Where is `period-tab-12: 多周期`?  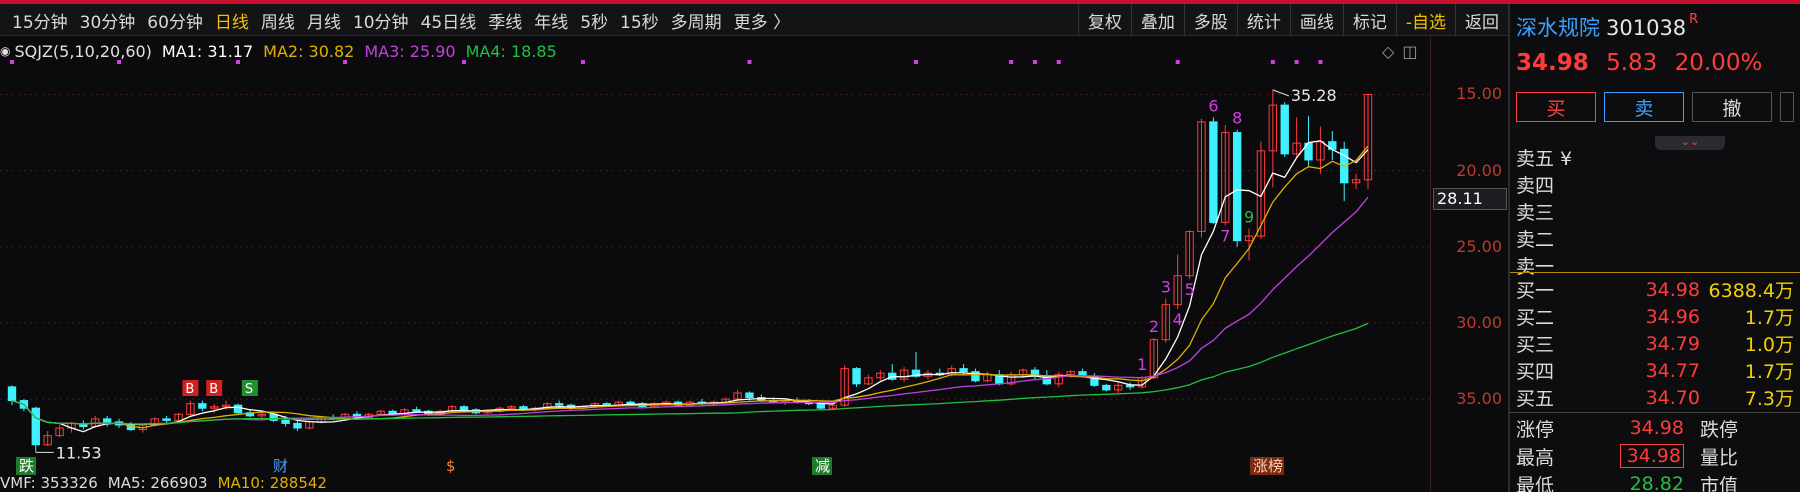 period-tab-12: 多周期 is located at coordinates (696, 20).